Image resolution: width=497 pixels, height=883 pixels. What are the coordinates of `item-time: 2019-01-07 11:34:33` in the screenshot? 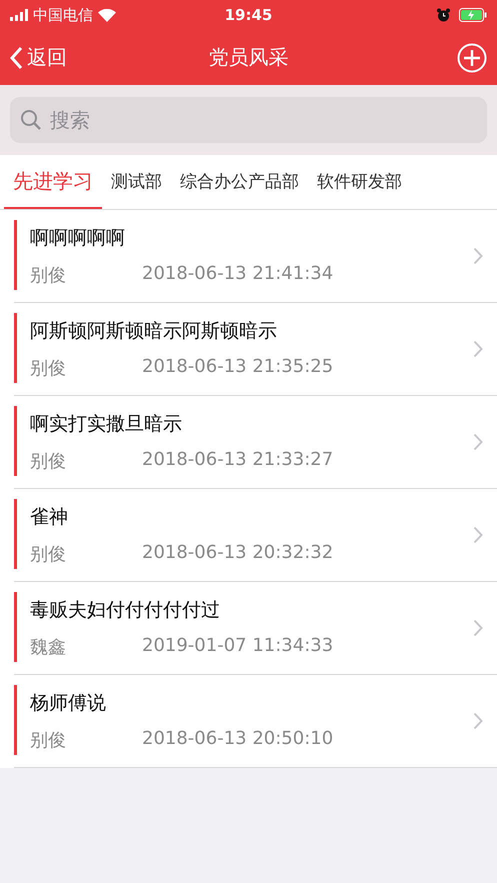 It's located at (238, 646).